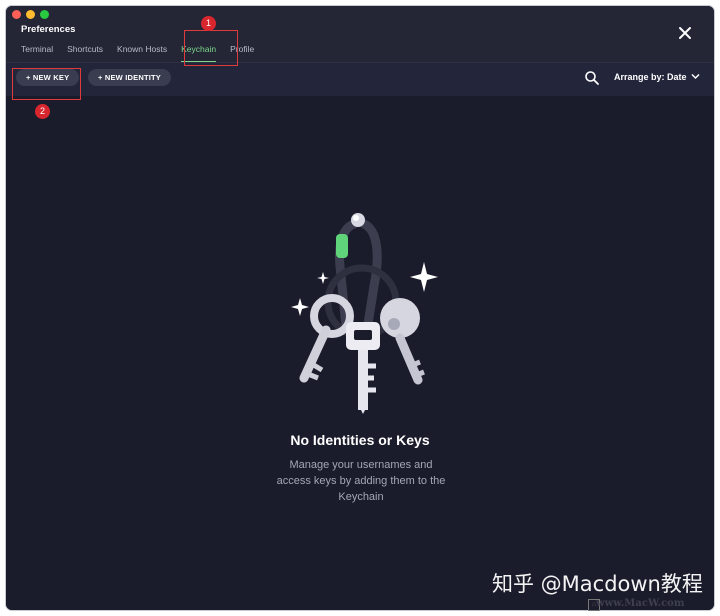 The width and height of the screenshot is (720, 616). What do you see at coordinates (37, 52) in the screenshot?
I see `tab-terminal: Terminal` at bounding box center [37, 52].